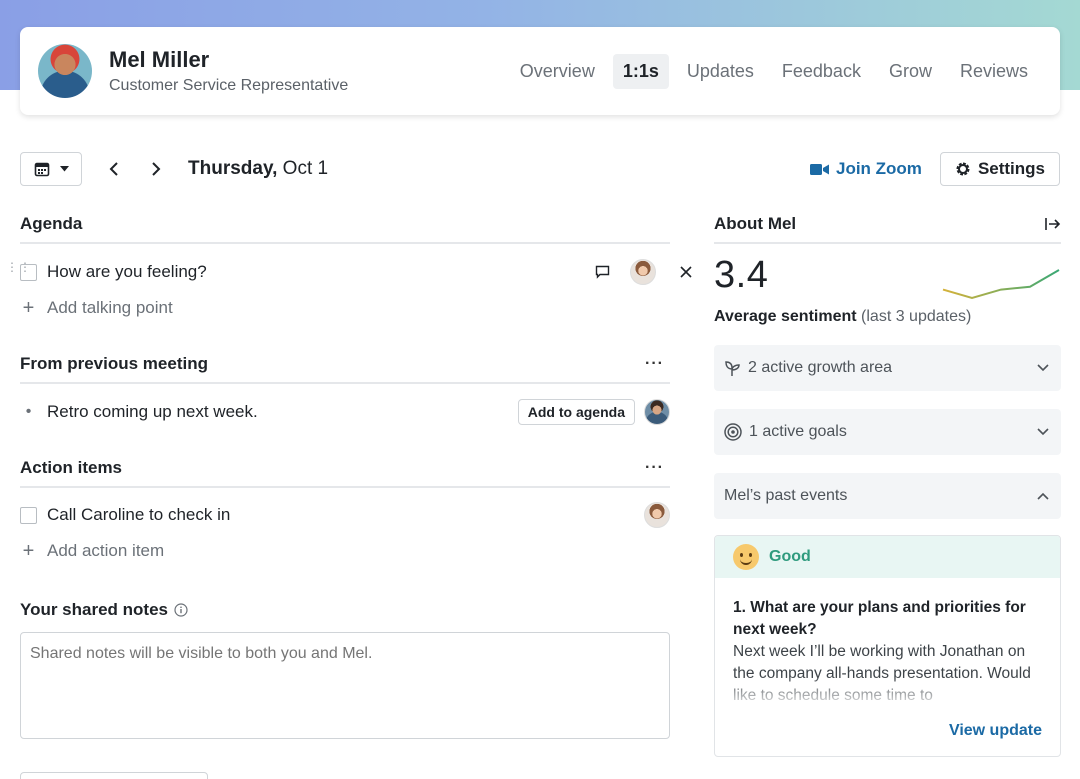  I want to click on add-action-item-button: + Add action item, so click(345, 551).